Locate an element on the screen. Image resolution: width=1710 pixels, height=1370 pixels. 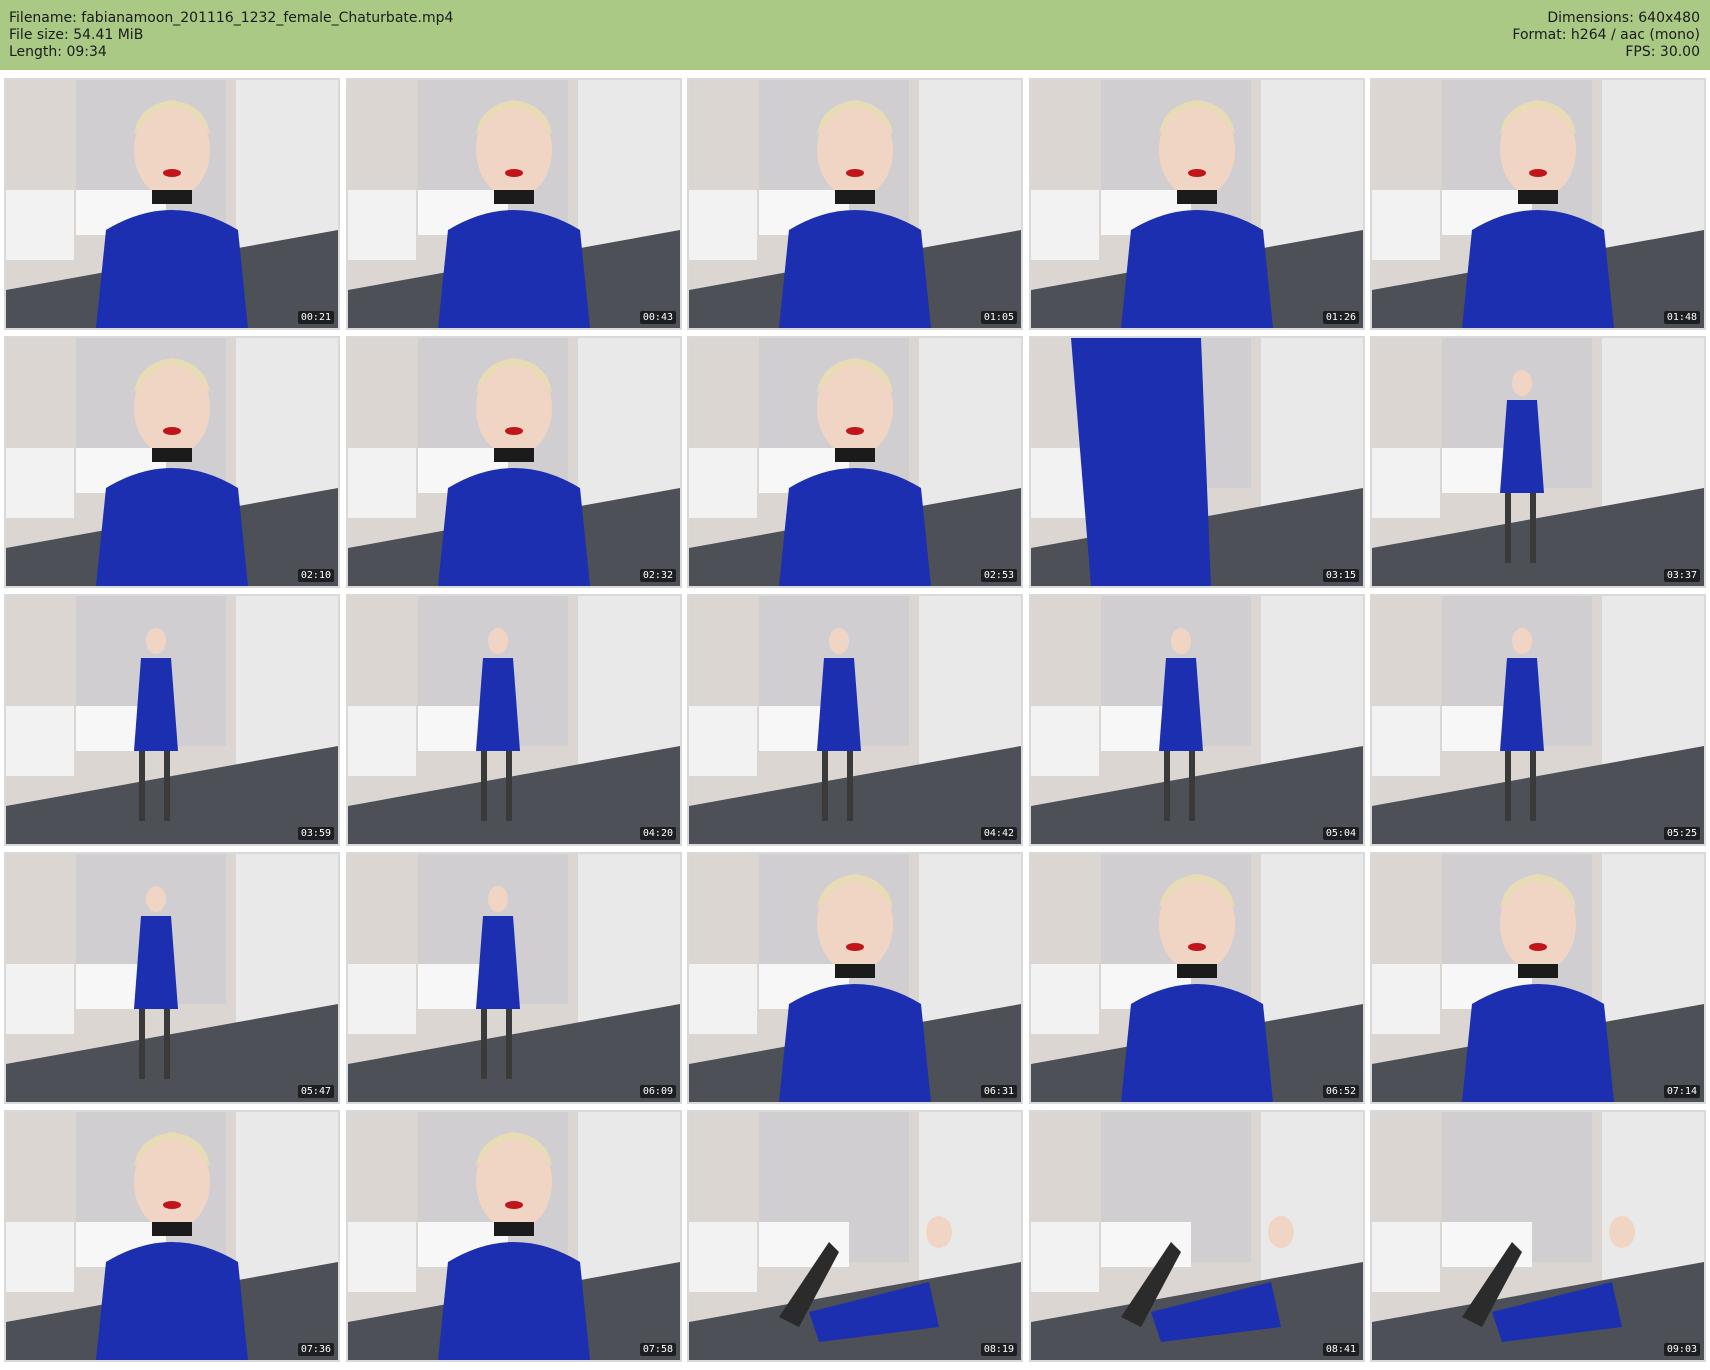
video-thumbnail: 07:36 is located at coordinates (172, 1236).